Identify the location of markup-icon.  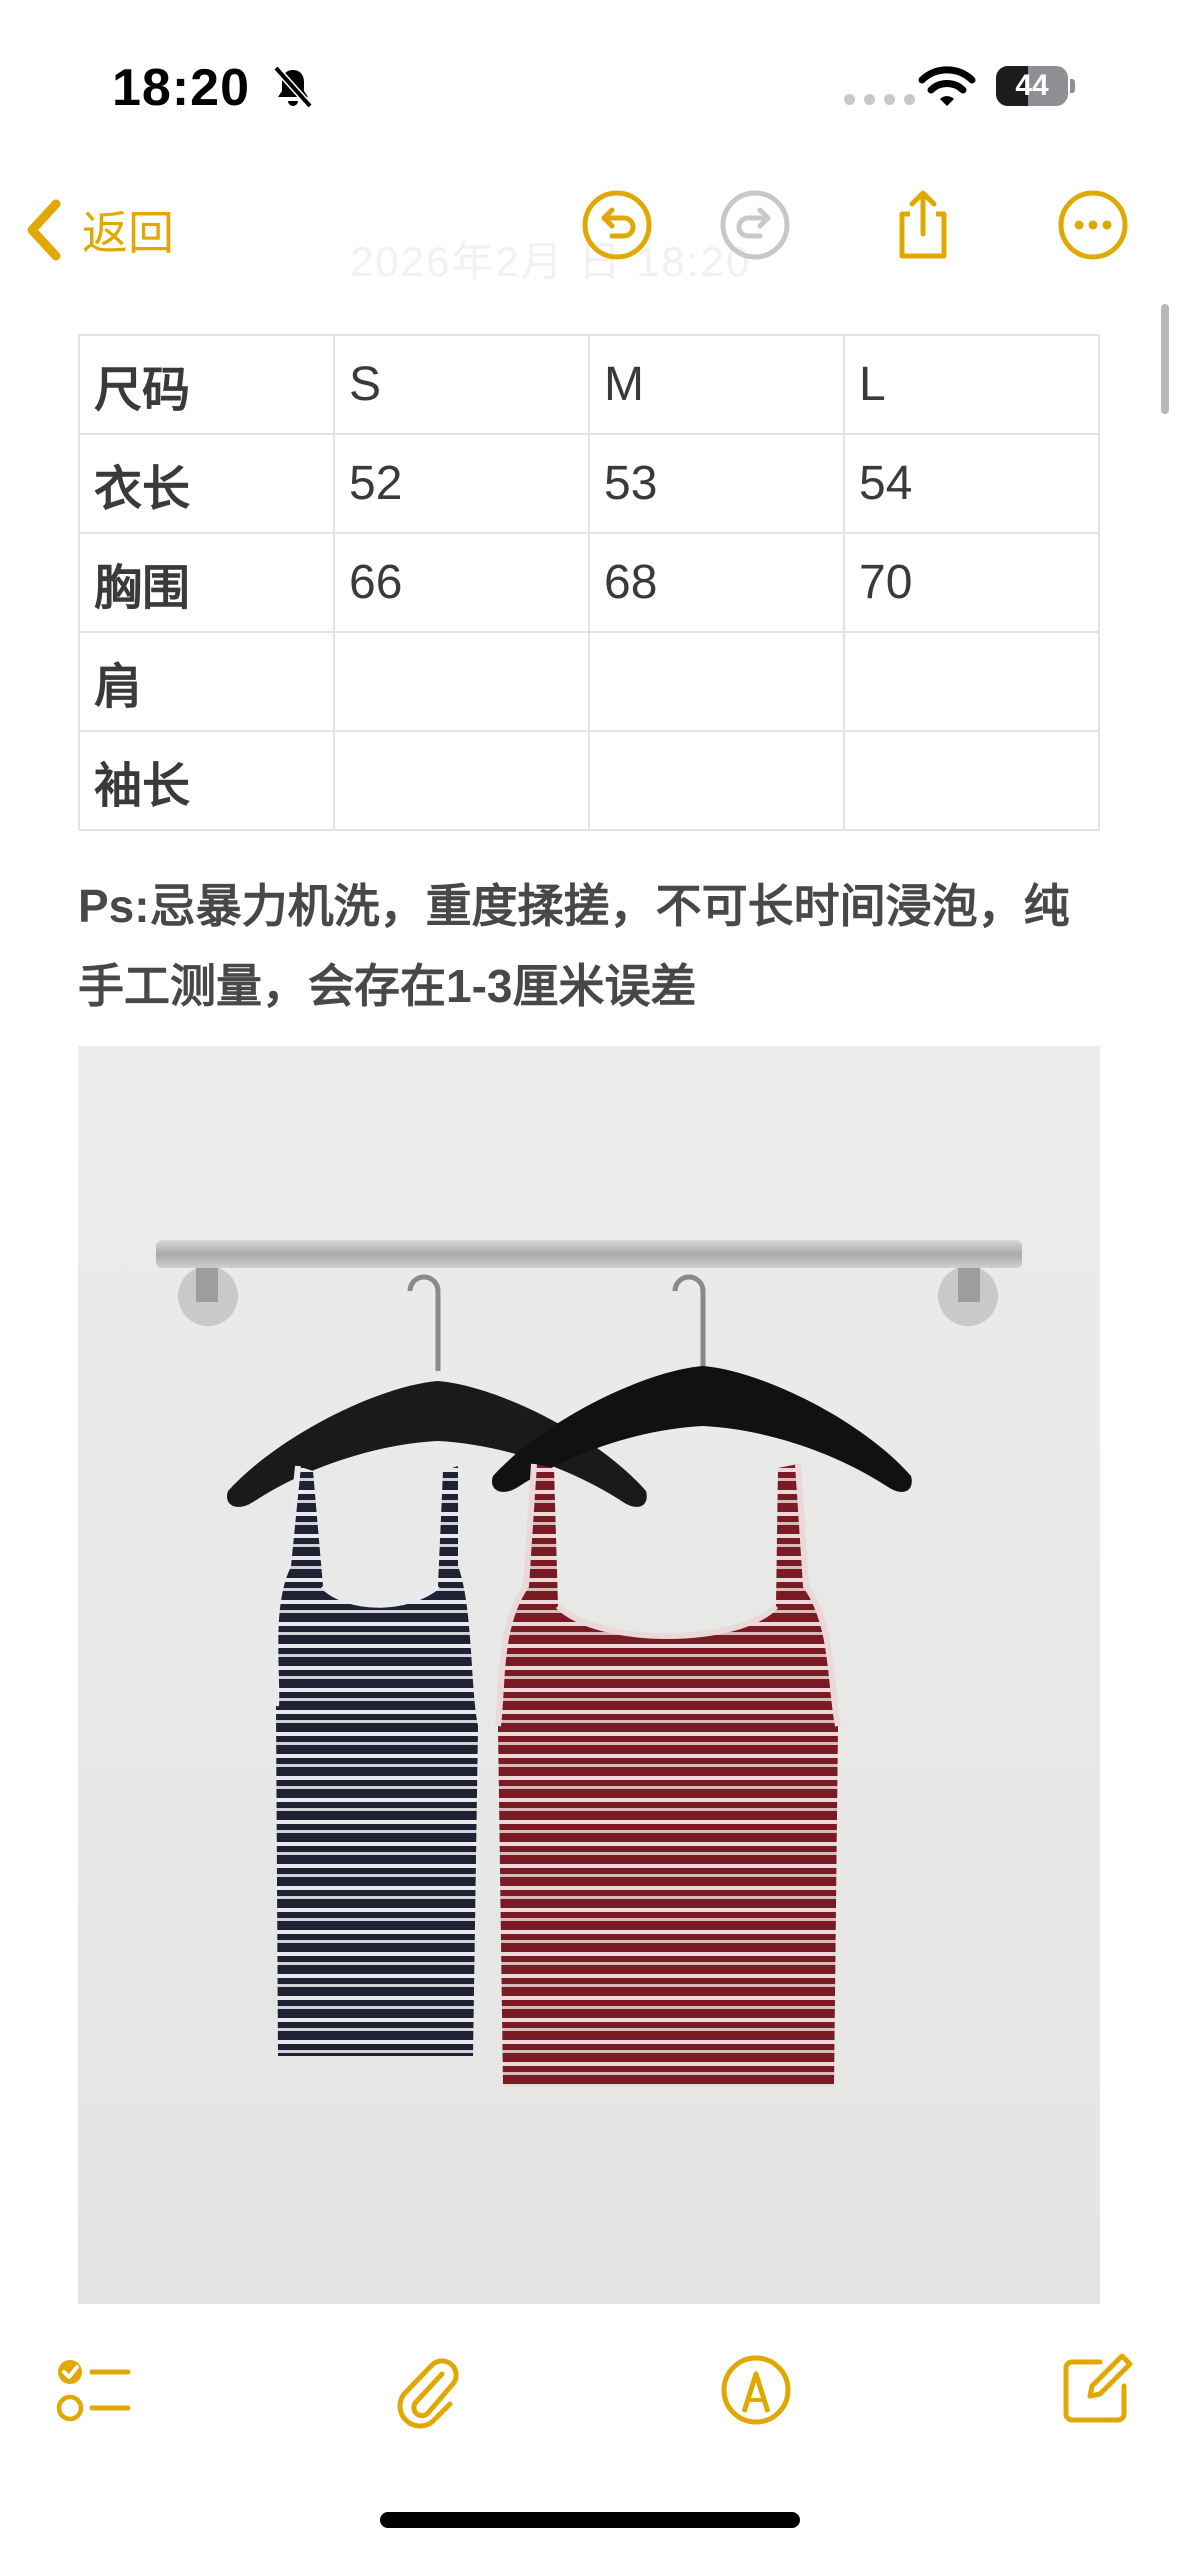
(756, 2390).